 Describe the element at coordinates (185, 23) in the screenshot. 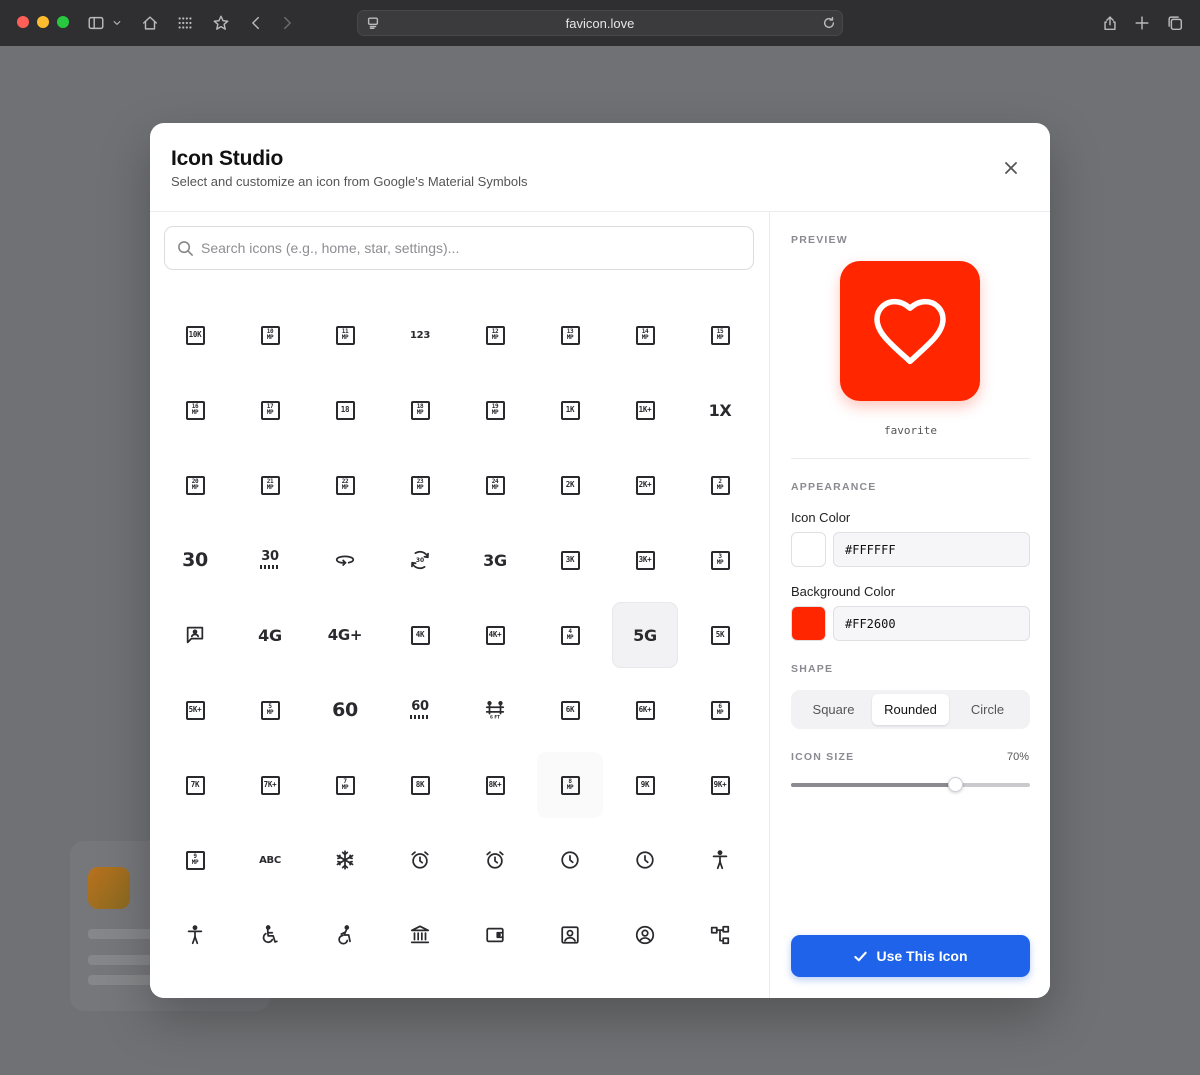

I see `apps-grid-icon` at that location.